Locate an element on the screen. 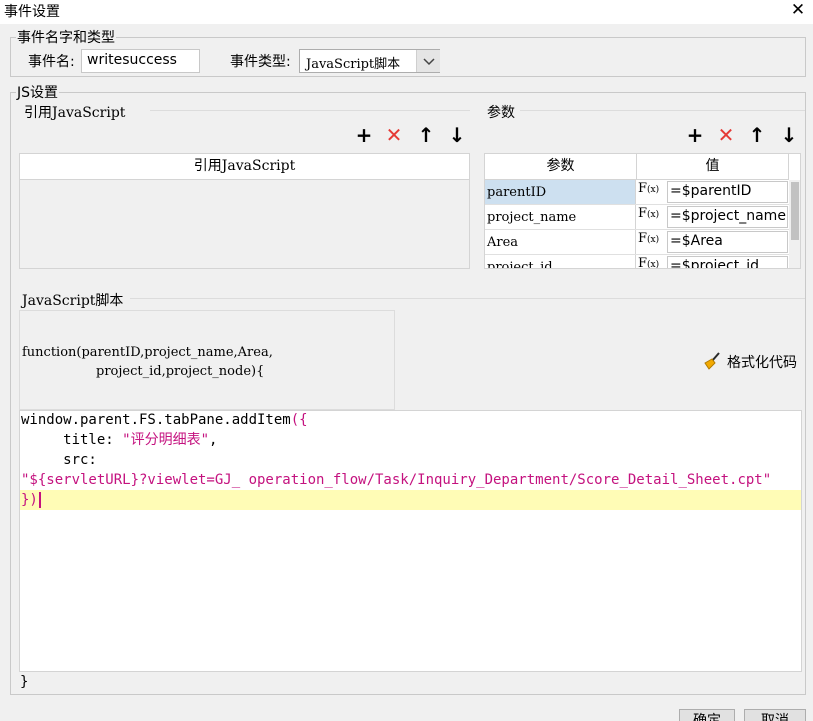 This screenshot has height=721, width=813. text-cursor is located at coordinates (39, 500).